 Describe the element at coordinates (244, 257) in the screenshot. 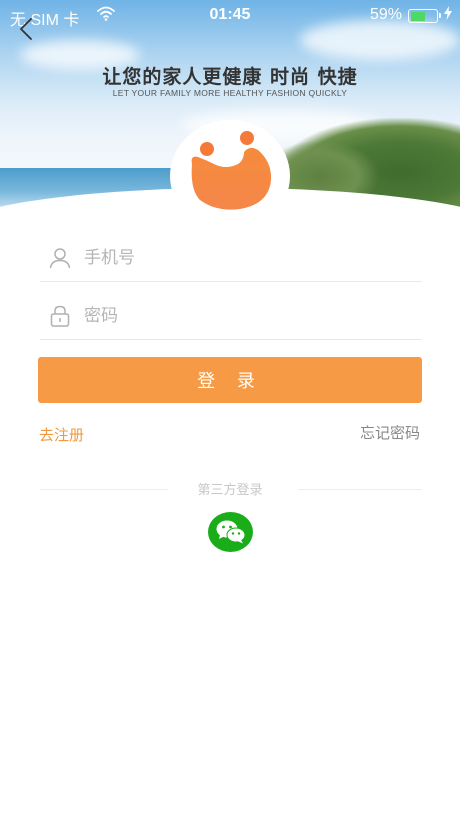

I see `phone-input` at that location.